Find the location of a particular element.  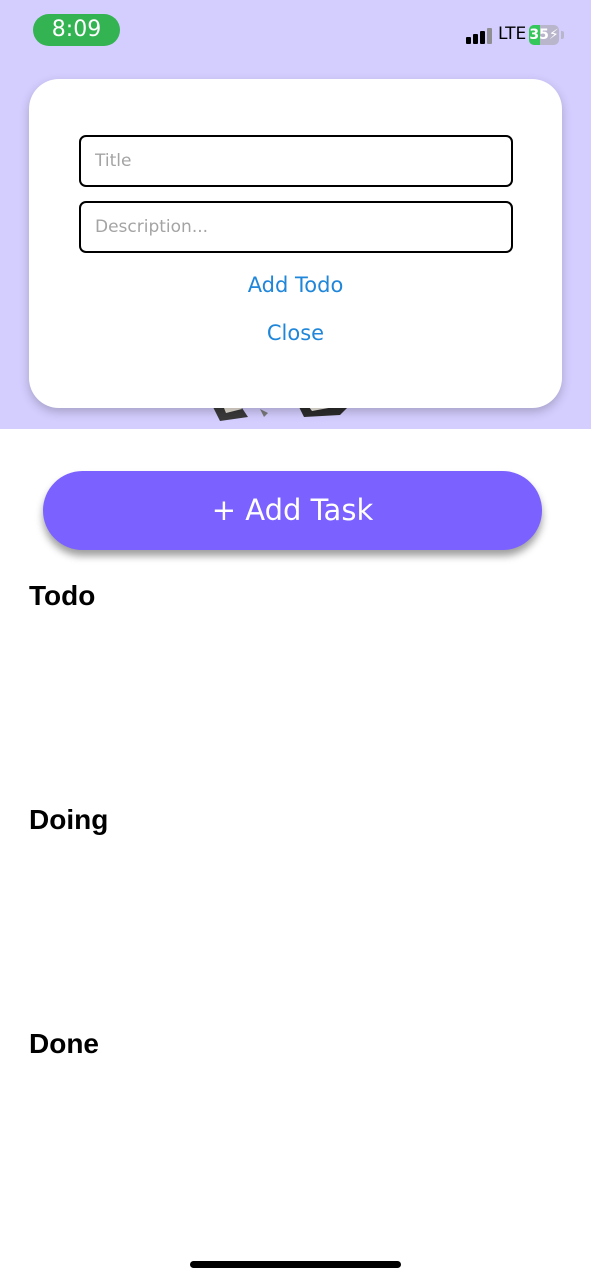

description-input is located at coordinates (296, 227).